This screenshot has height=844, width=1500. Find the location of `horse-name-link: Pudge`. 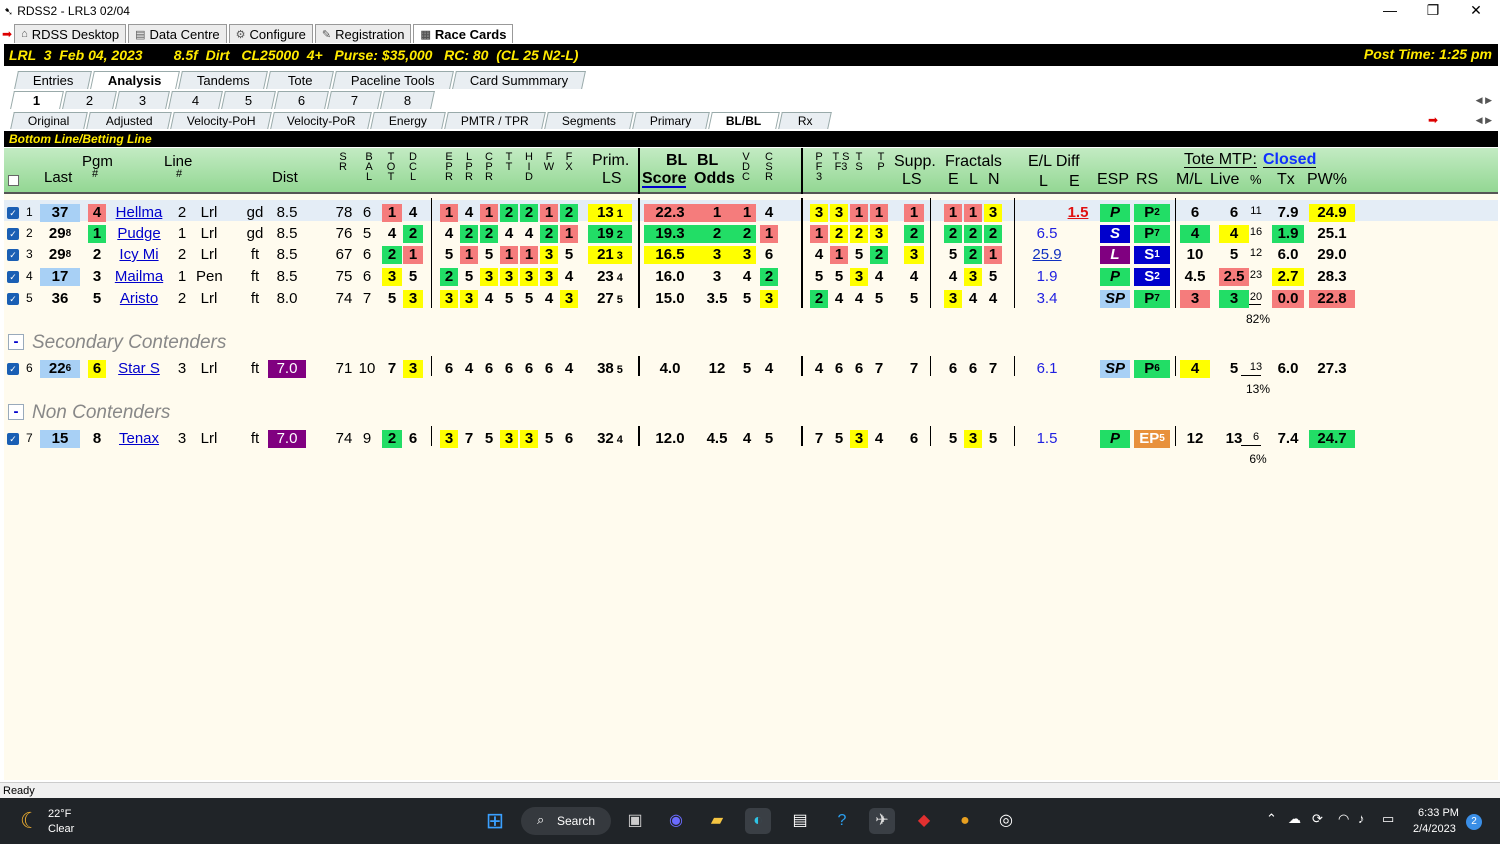

horse-name-link: Pudge is located at coordinates (139, 234).